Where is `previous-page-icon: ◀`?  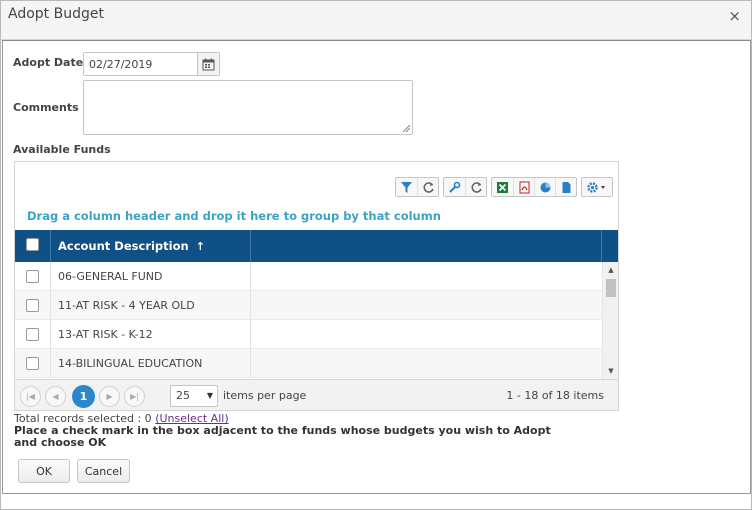 previous-page-icon: ◀ is located at coordinates (55, 396).